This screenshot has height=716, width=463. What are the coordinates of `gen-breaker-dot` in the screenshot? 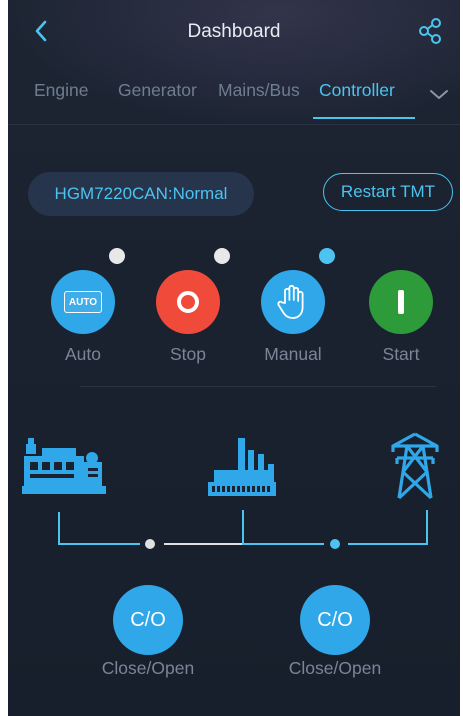 It's located at (150, 544).